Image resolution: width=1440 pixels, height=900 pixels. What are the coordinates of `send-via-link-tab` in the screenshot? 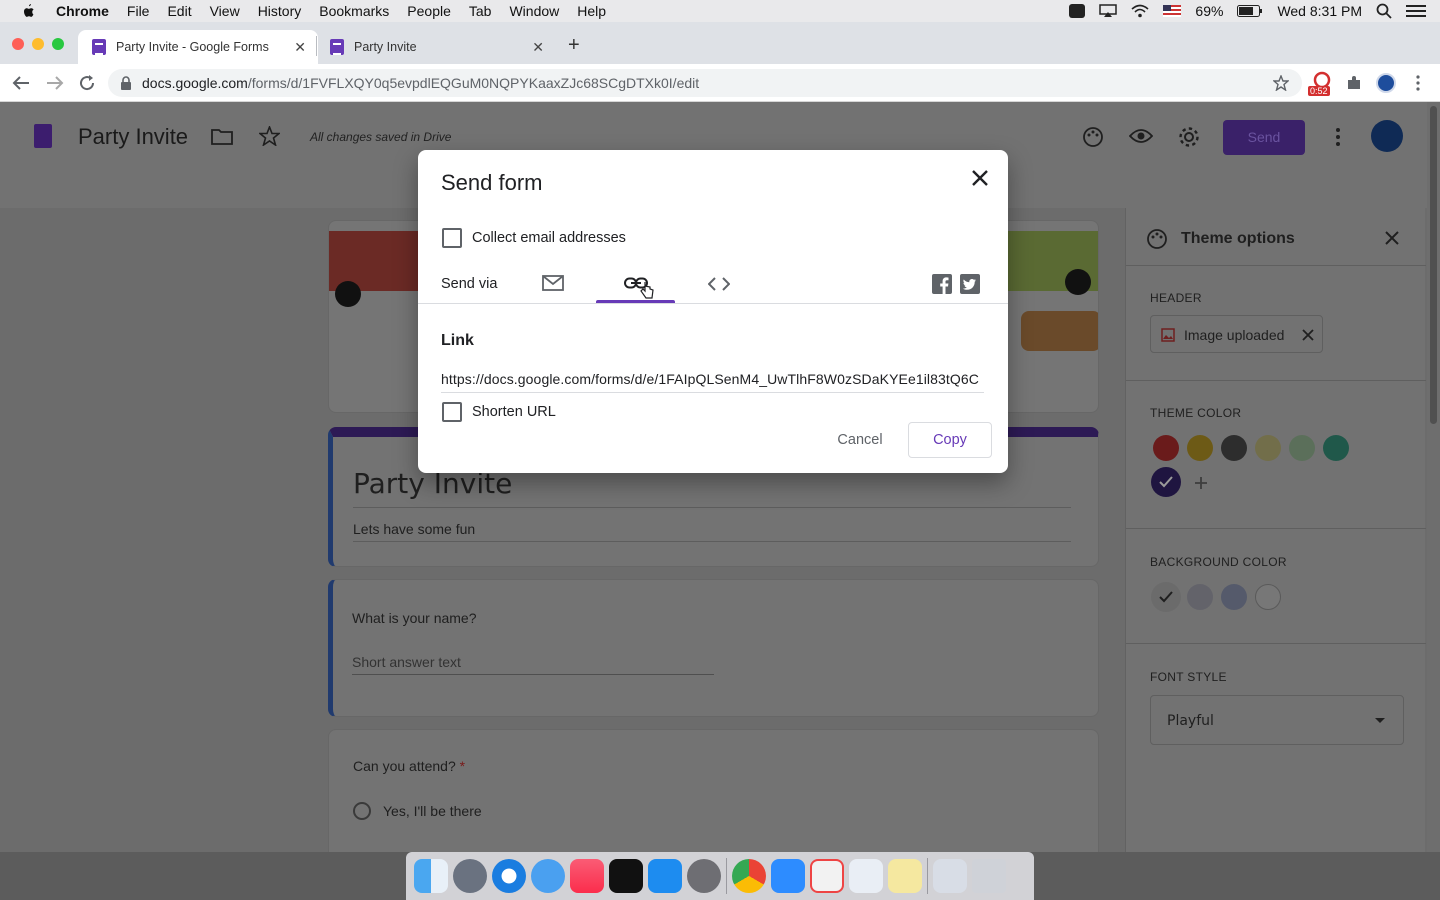 It's located at (636, 285).